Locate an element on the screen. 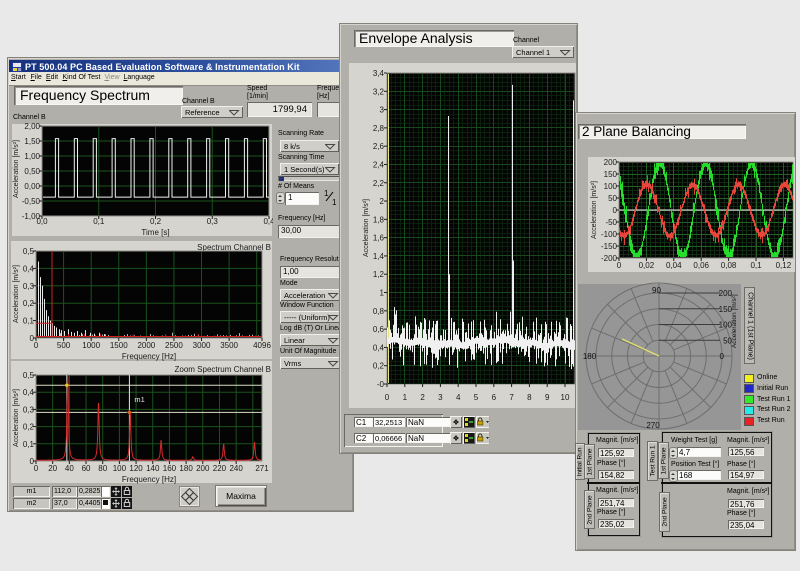  svg-text: 9 is located at coordinates (547, 397).